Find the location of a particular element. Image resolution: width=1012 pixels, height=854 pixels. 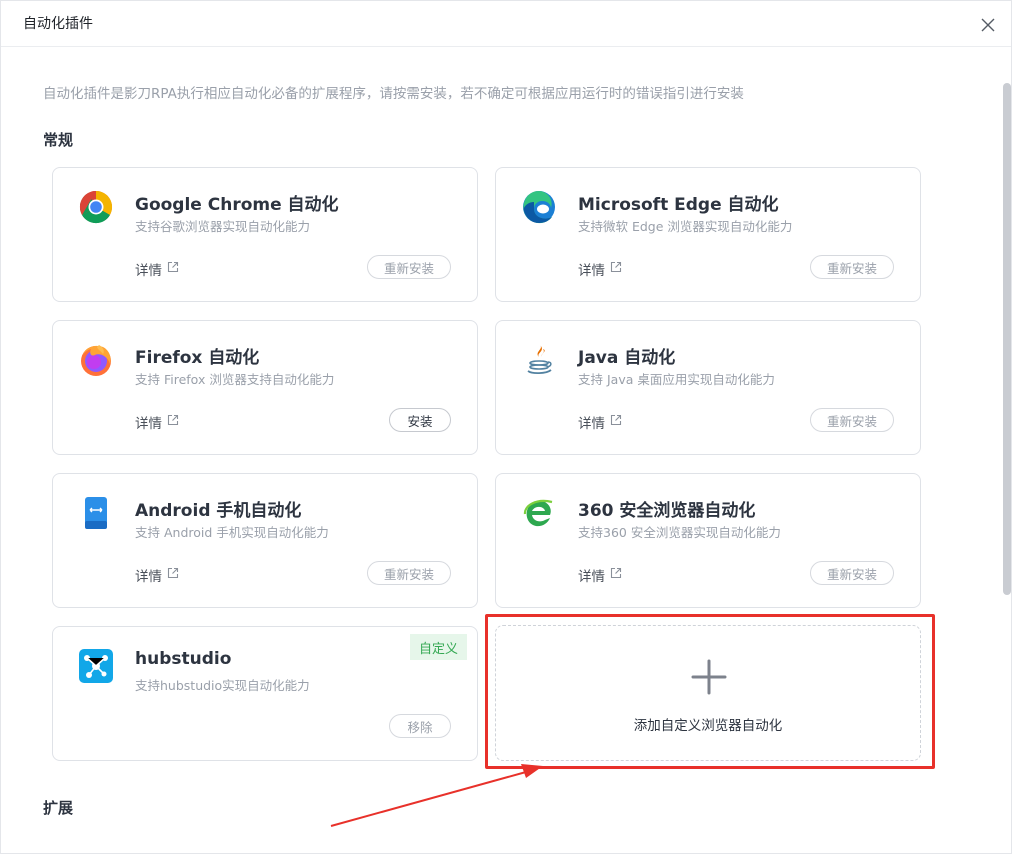

plugin-desc: 支持 Android 手机实现自动化能力 is located at coordinates (232, 532).